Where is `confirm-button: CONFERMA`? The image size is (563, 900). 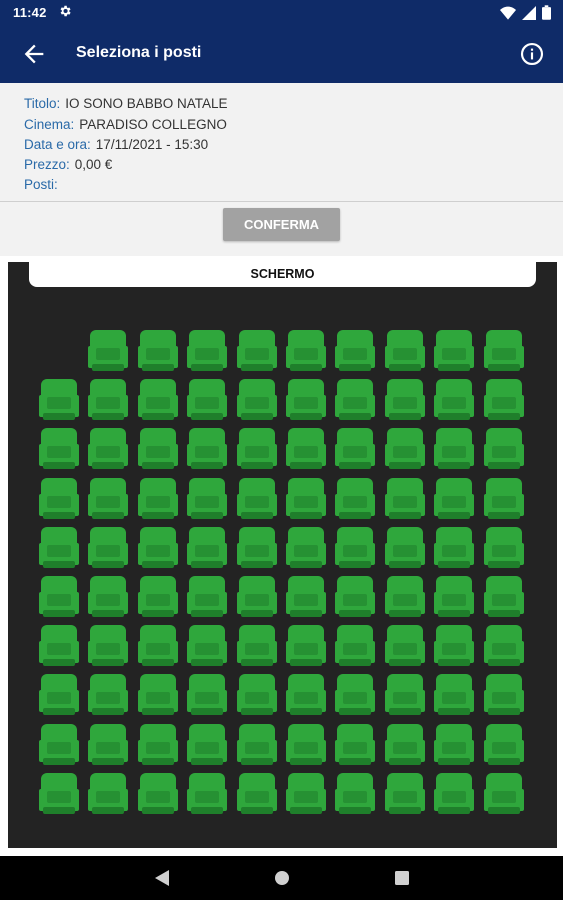
confirm-button: CONFERMA is located at coordinates (281, 224).